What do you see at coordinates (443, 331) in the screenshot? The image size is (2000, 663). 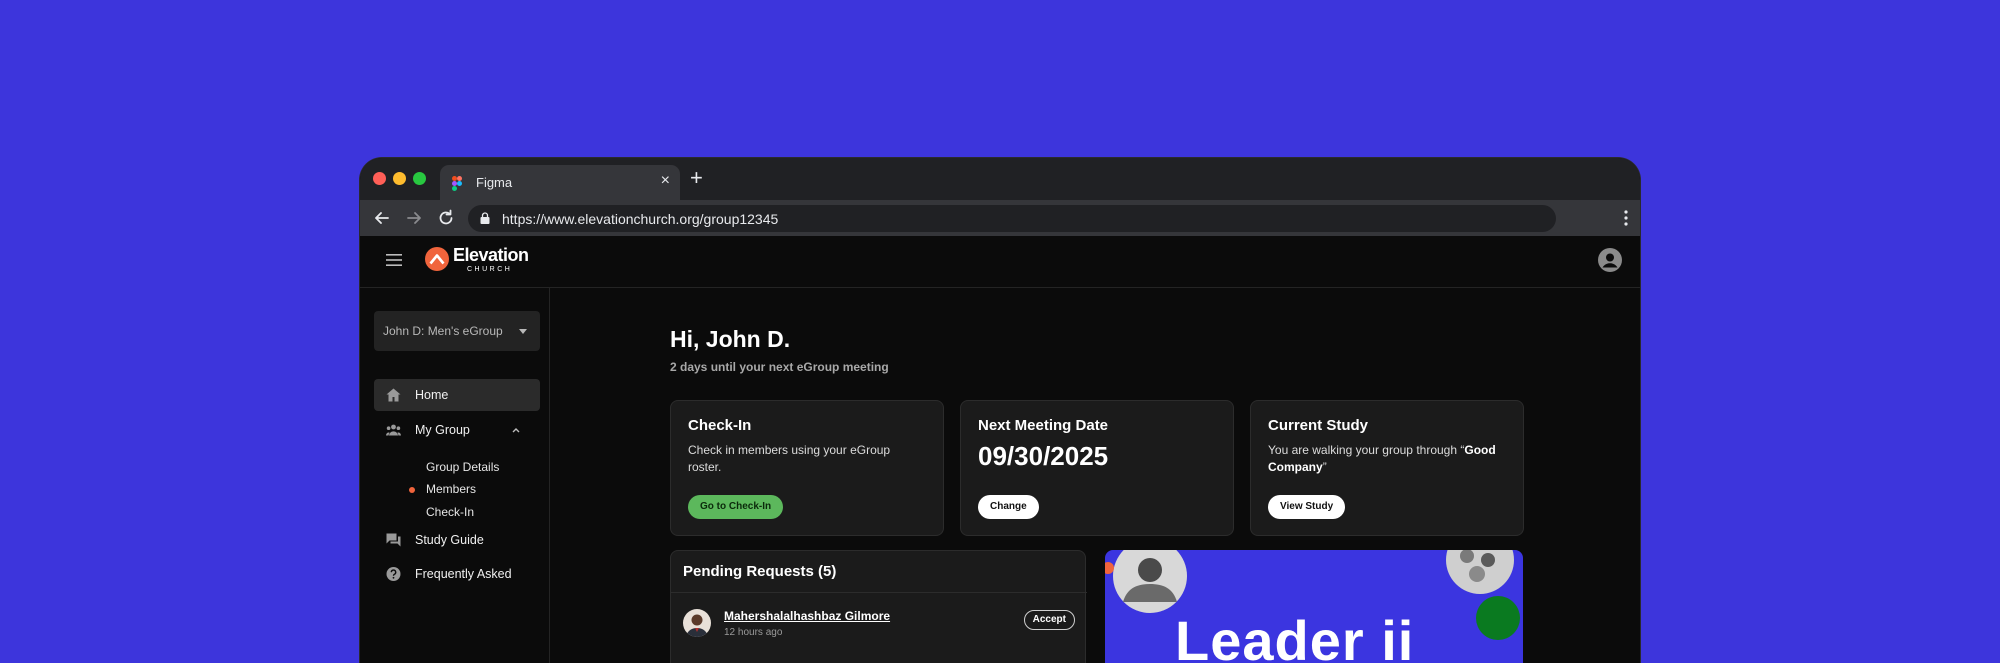 I see `group-select-value: John D: Men's eGroup` at bounding box center [443, 331].